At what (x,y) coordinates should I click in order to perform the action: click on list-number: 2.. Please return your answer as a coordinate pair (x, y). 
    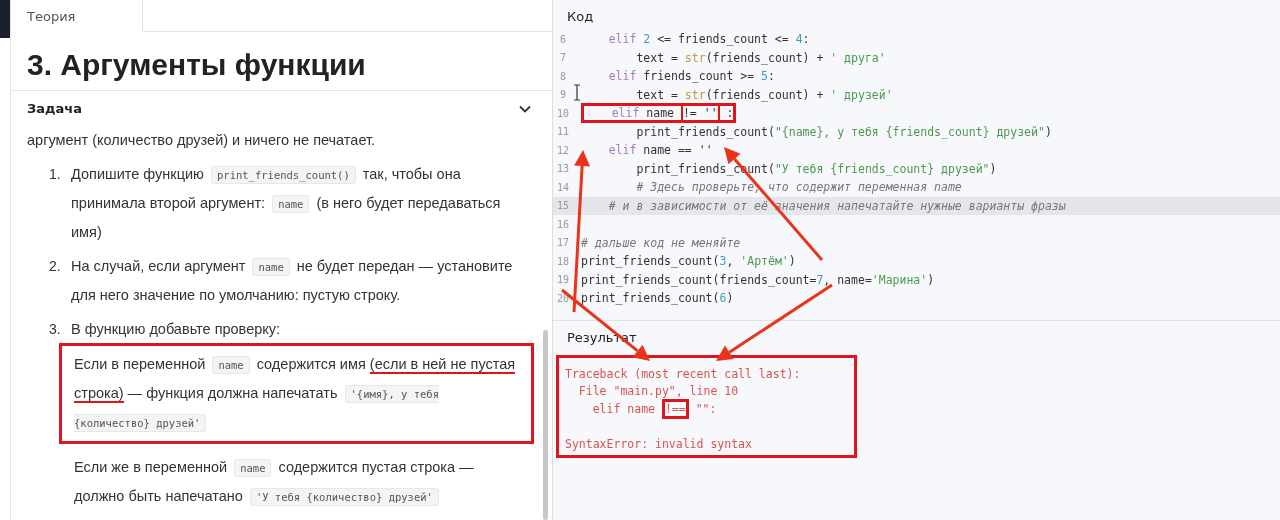
    Looking at the image, I should click on (55, 266).